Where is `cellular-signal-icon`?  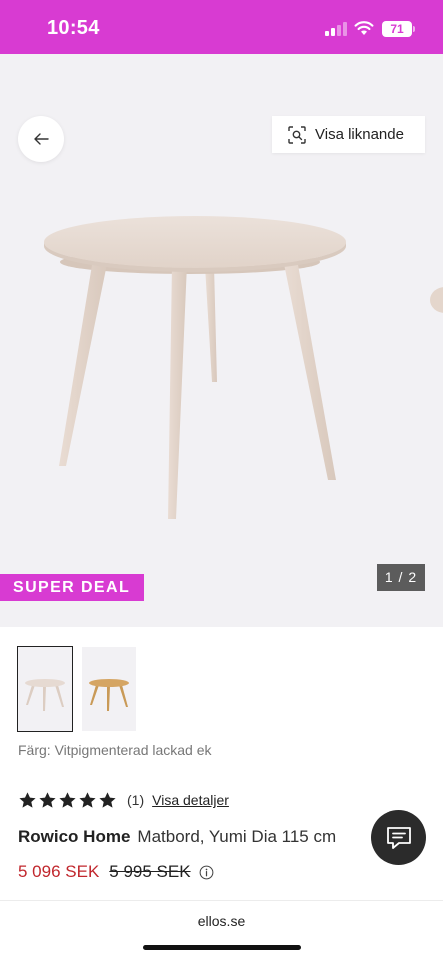
cellular-signal-icon is located at coordinates (336, 29).